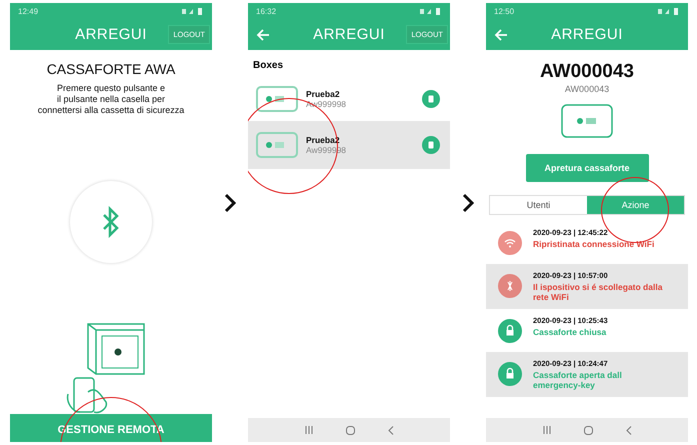 This screenshot has width=697, height=445. I want to click on safe-code: AW000043, so click(587, 89).